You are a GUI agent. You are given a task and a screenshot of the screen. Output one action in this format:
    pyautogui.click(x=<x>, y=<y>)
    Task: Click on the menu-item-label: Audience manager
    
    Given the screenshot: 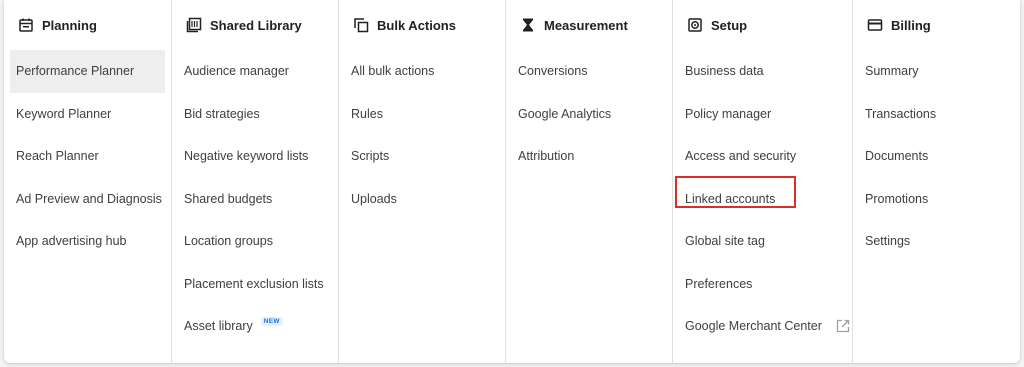 What is the action you would take?
    pyautogui.click(x=236, y=71)
    